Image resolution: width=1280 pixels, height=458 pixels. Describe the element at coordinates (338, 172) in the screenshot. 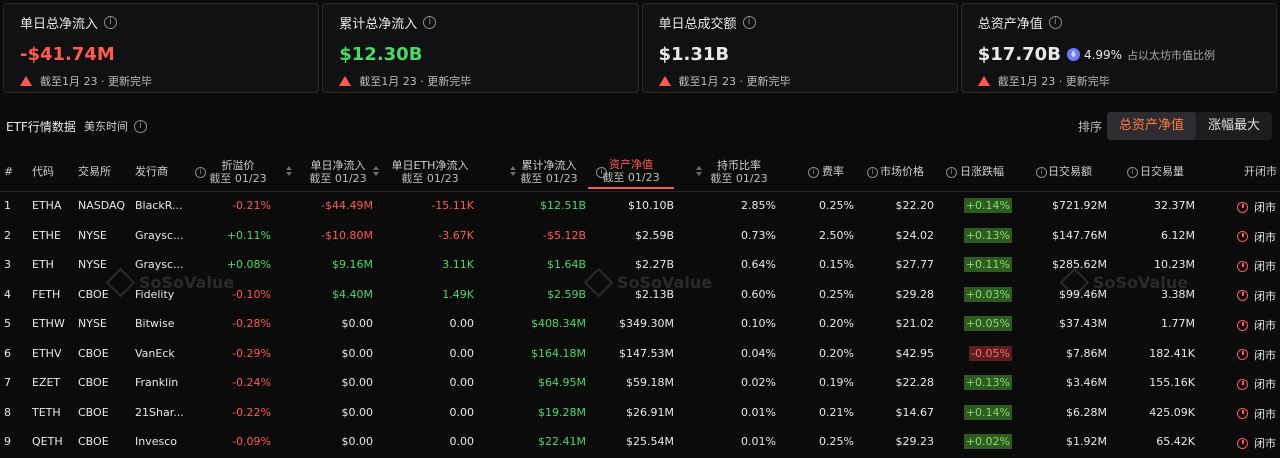

I see `col-daily-flow: 单日净流入 截至 01/23` at that location.